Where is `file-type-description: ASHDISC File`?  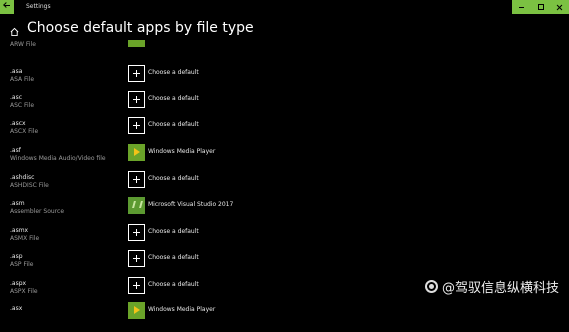
file-type-description: ASHDISC File is located at coordinates (29, 185).